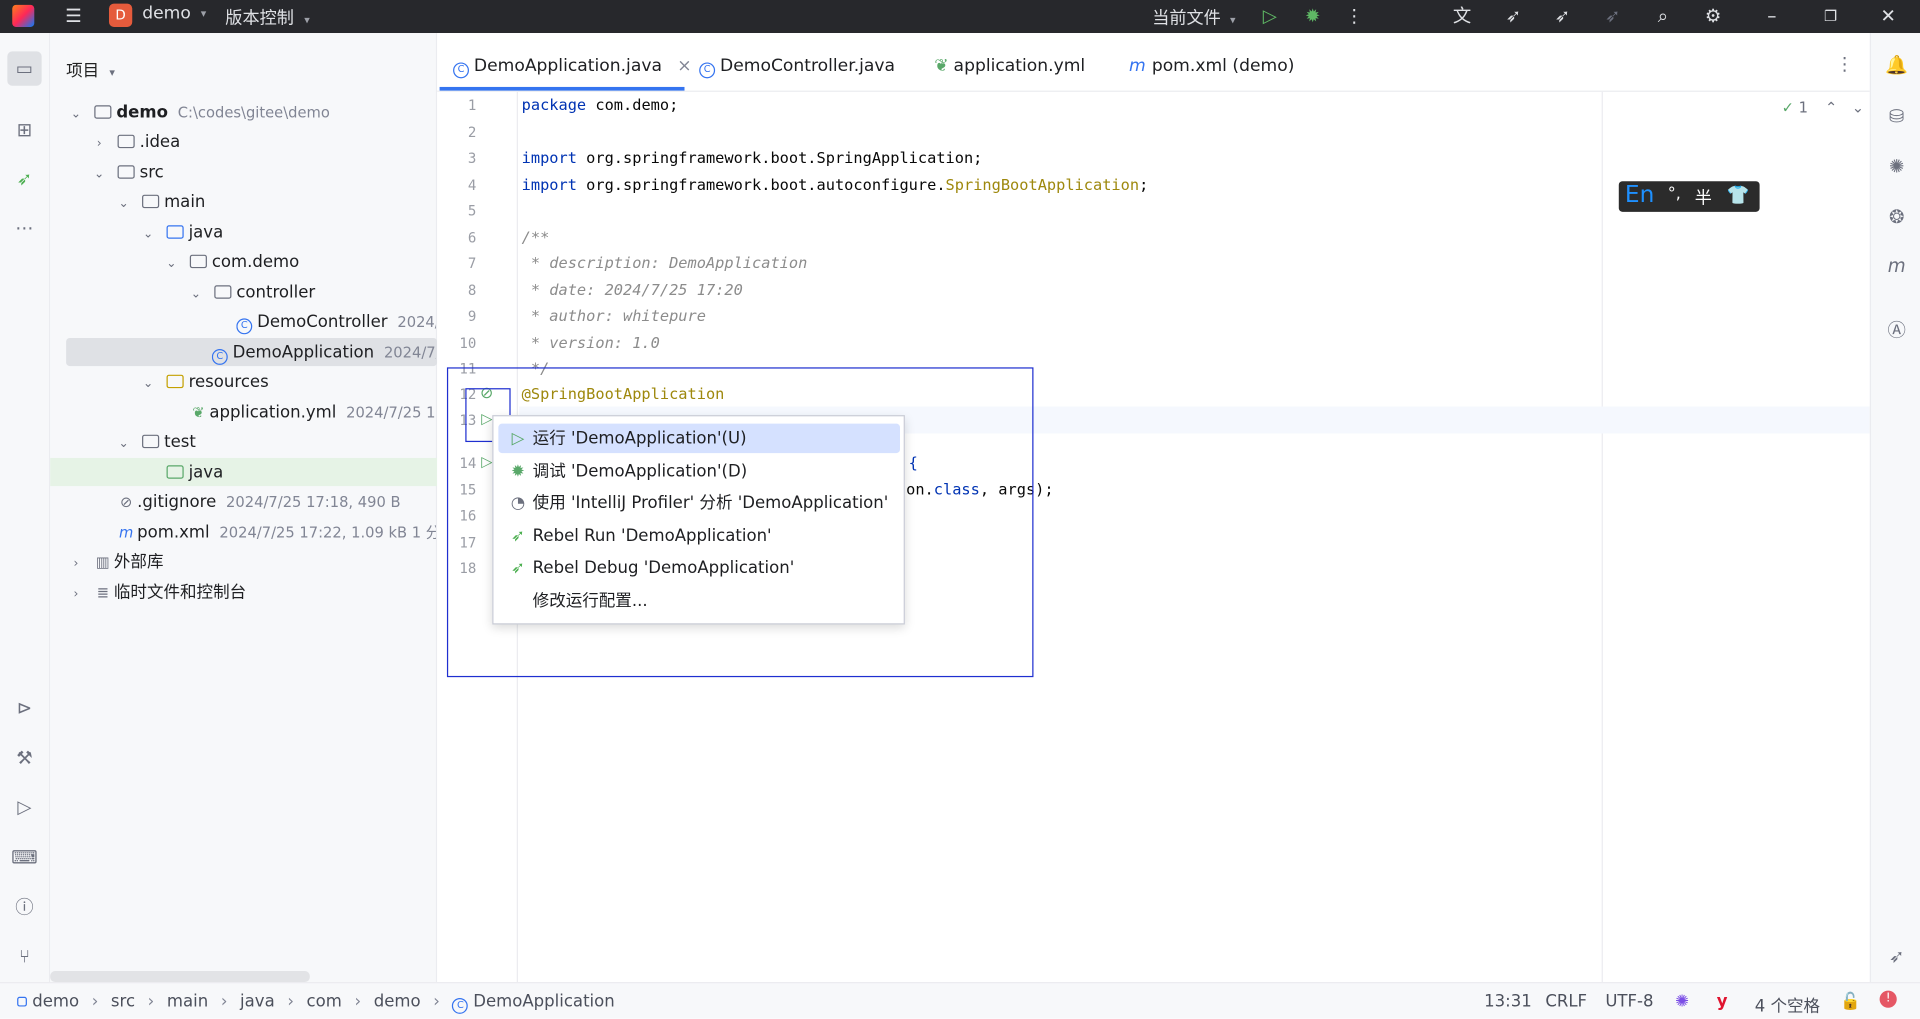 The image size is (1920, 1019). I want to click on project-panel-header: 项目 ▾, so click(90, 68).